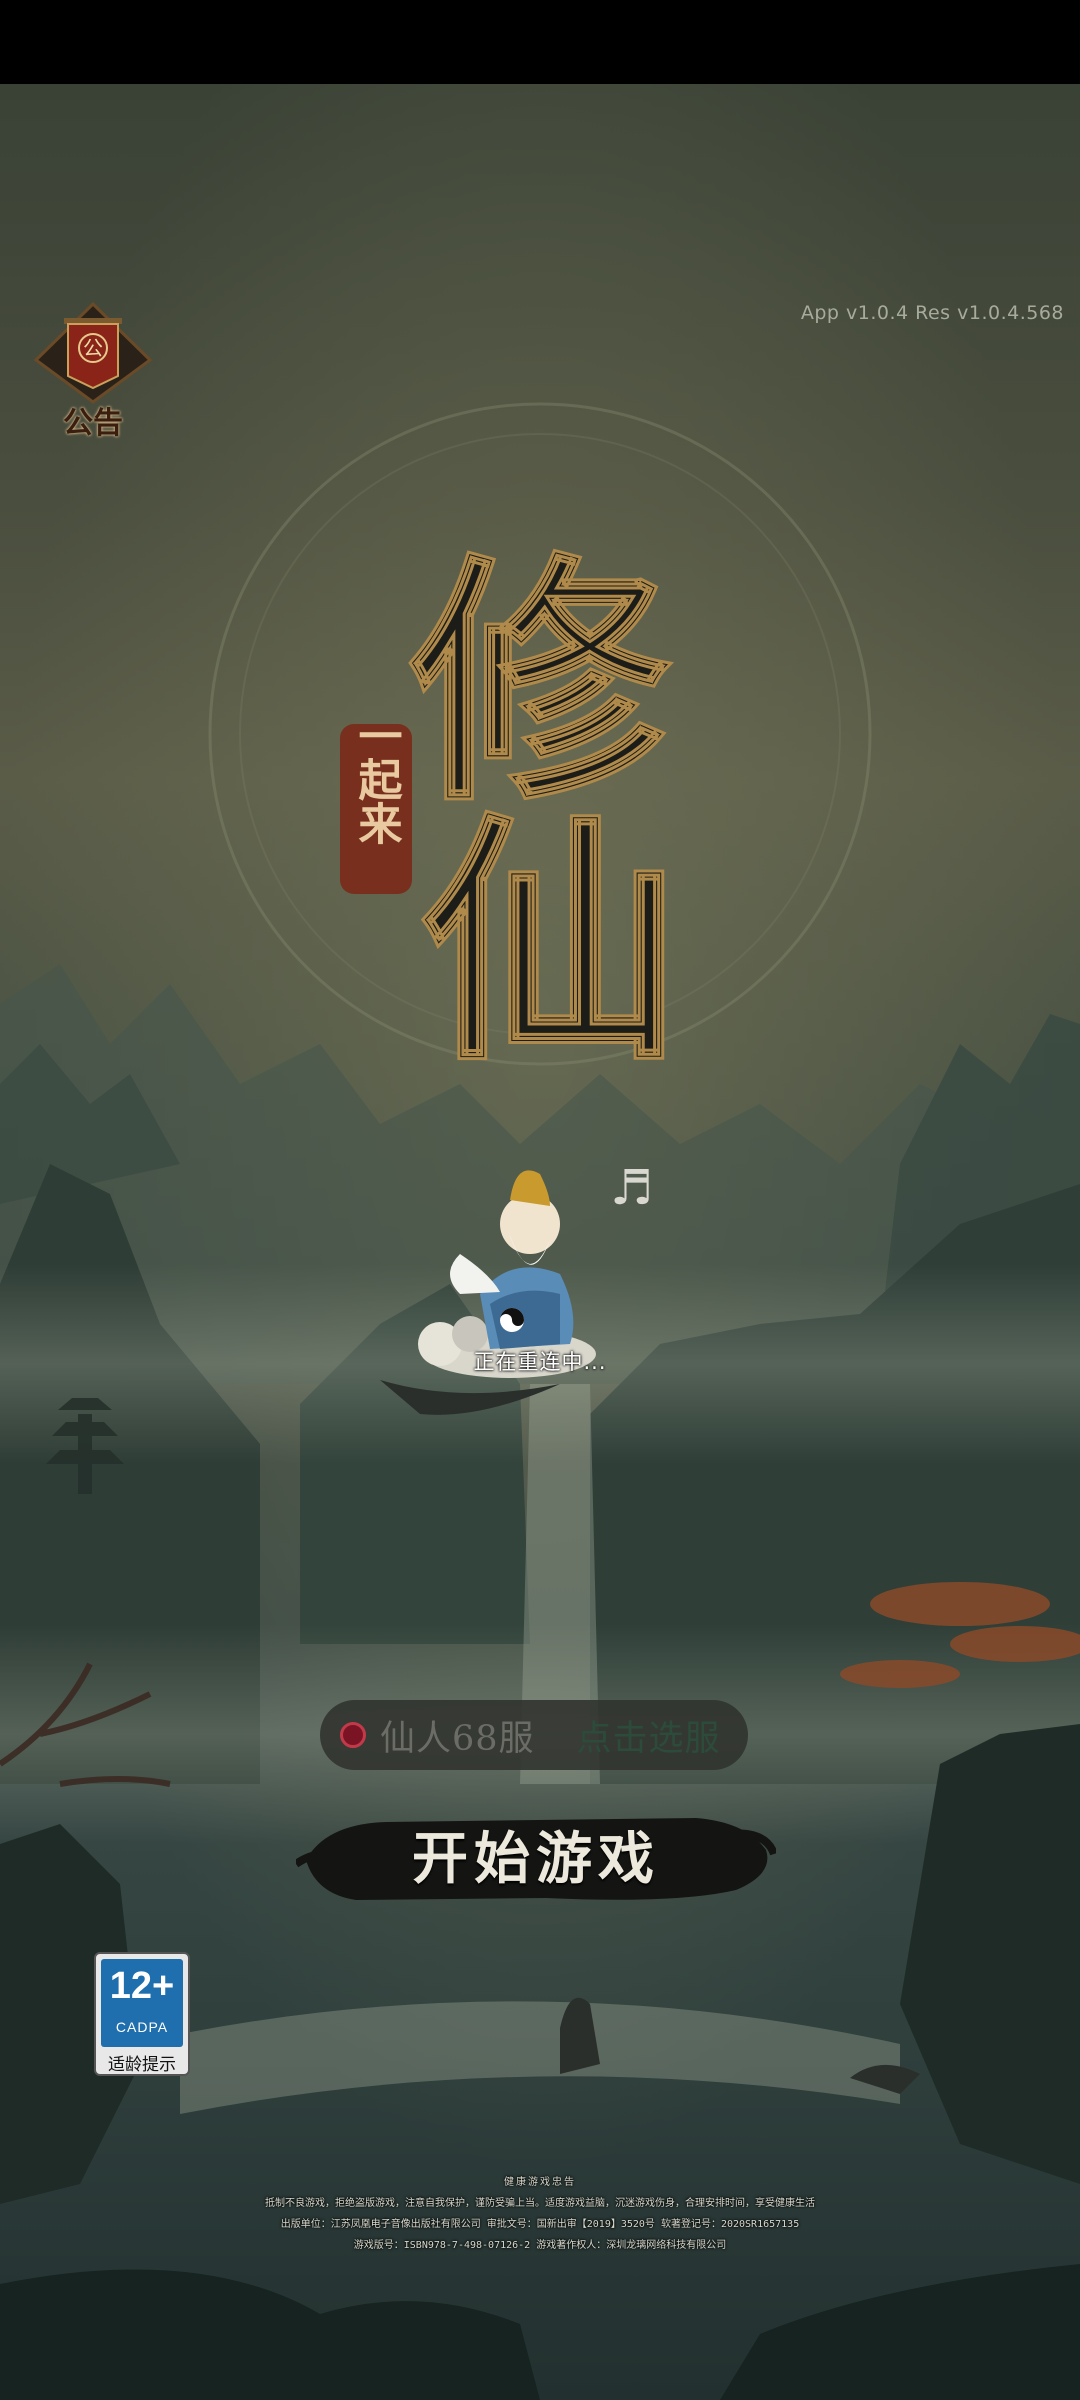 This screenshot has height=2400, width=1080. What do you see at coordinates (93, 423) in the screenshot?
I see `notice-label: 公告` at bounding box center [93, 423].